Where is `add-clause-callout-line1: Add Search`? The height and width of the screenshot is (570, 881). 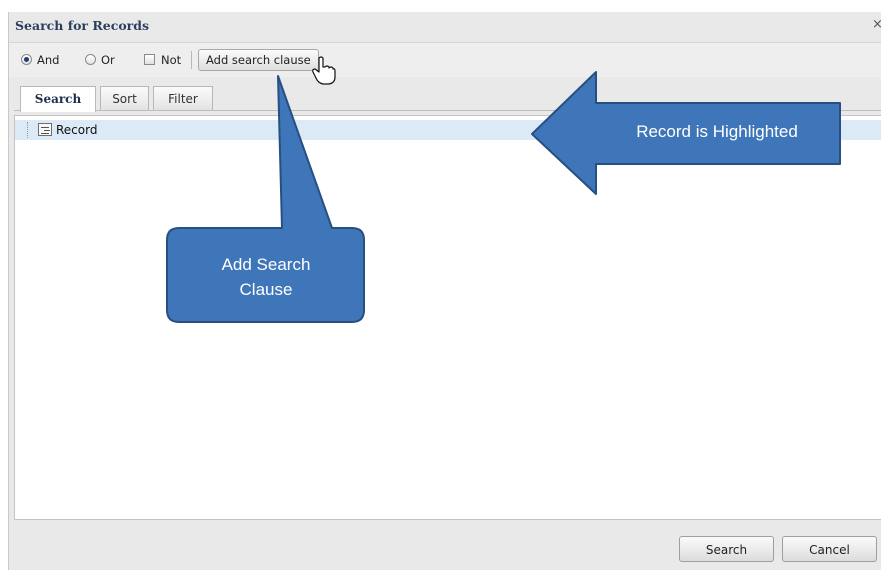
add-clause-callout-line1: Add Search is located at coordinates (266, 264).